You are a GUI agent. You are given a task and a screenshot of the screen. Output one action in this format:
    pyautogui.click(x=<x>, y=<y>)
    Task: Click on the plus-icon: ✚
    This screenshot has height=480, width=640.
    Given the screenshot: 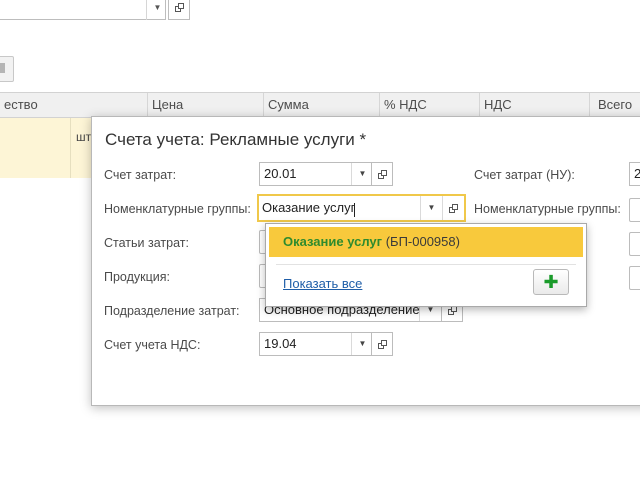 What is the action you would take?
    pyautogui.click(x=551, y=282)
    